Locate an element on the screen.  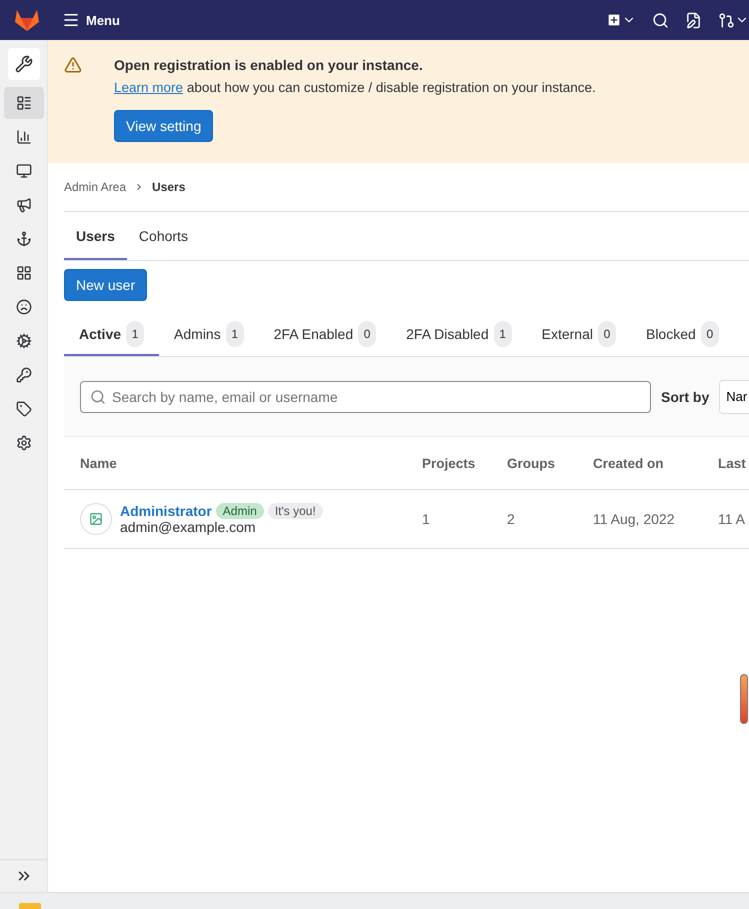
sort-dropdown: Nar is located at coordinates (734, 397).